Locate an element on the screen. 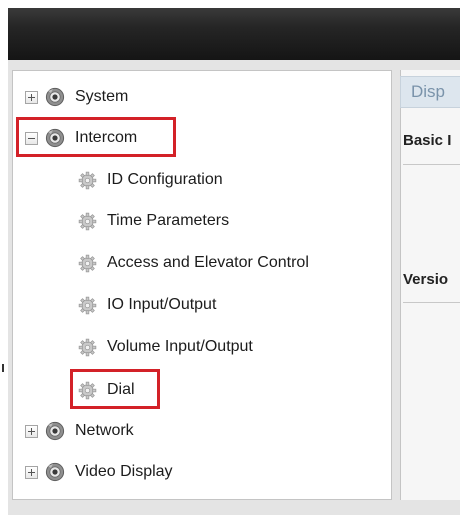  edge-mark is located at coordinates (3, 368).